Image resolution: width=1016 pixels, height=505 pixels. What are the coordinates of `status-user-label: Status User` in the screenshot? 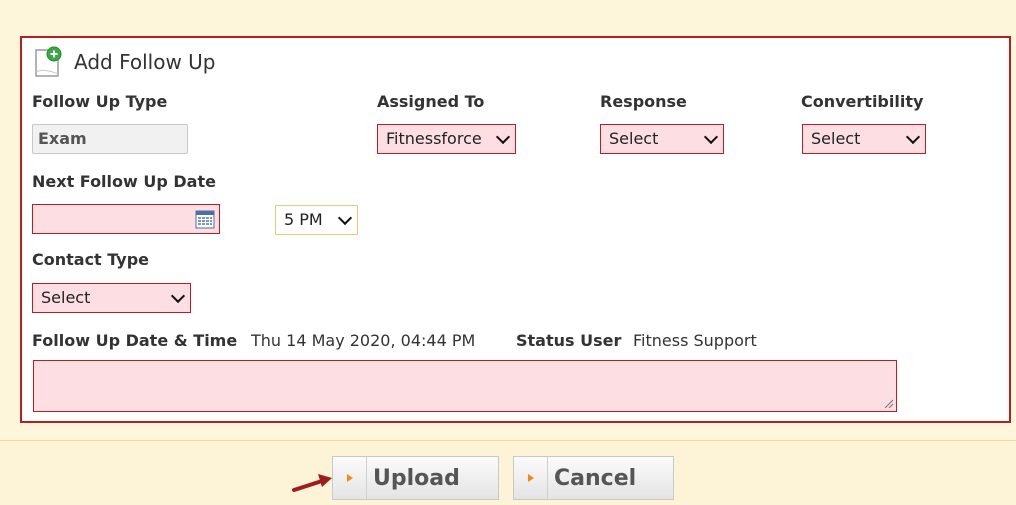 It's located at (569, 340).